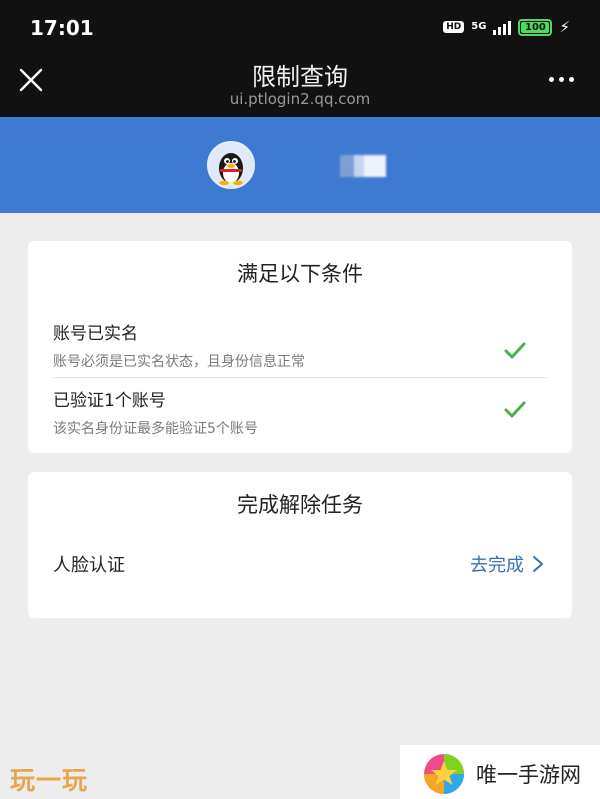  I want to click on status-icons: HD 5G 100 ⚡, so click(506, 27).